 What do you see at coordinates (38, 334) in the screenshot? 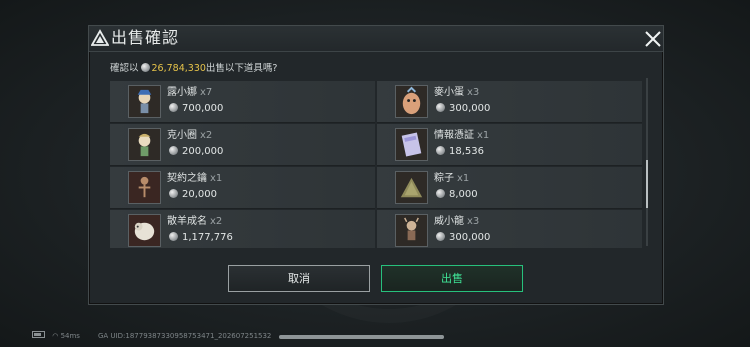
I see `battery-icon` at bounding box center [38, 334].